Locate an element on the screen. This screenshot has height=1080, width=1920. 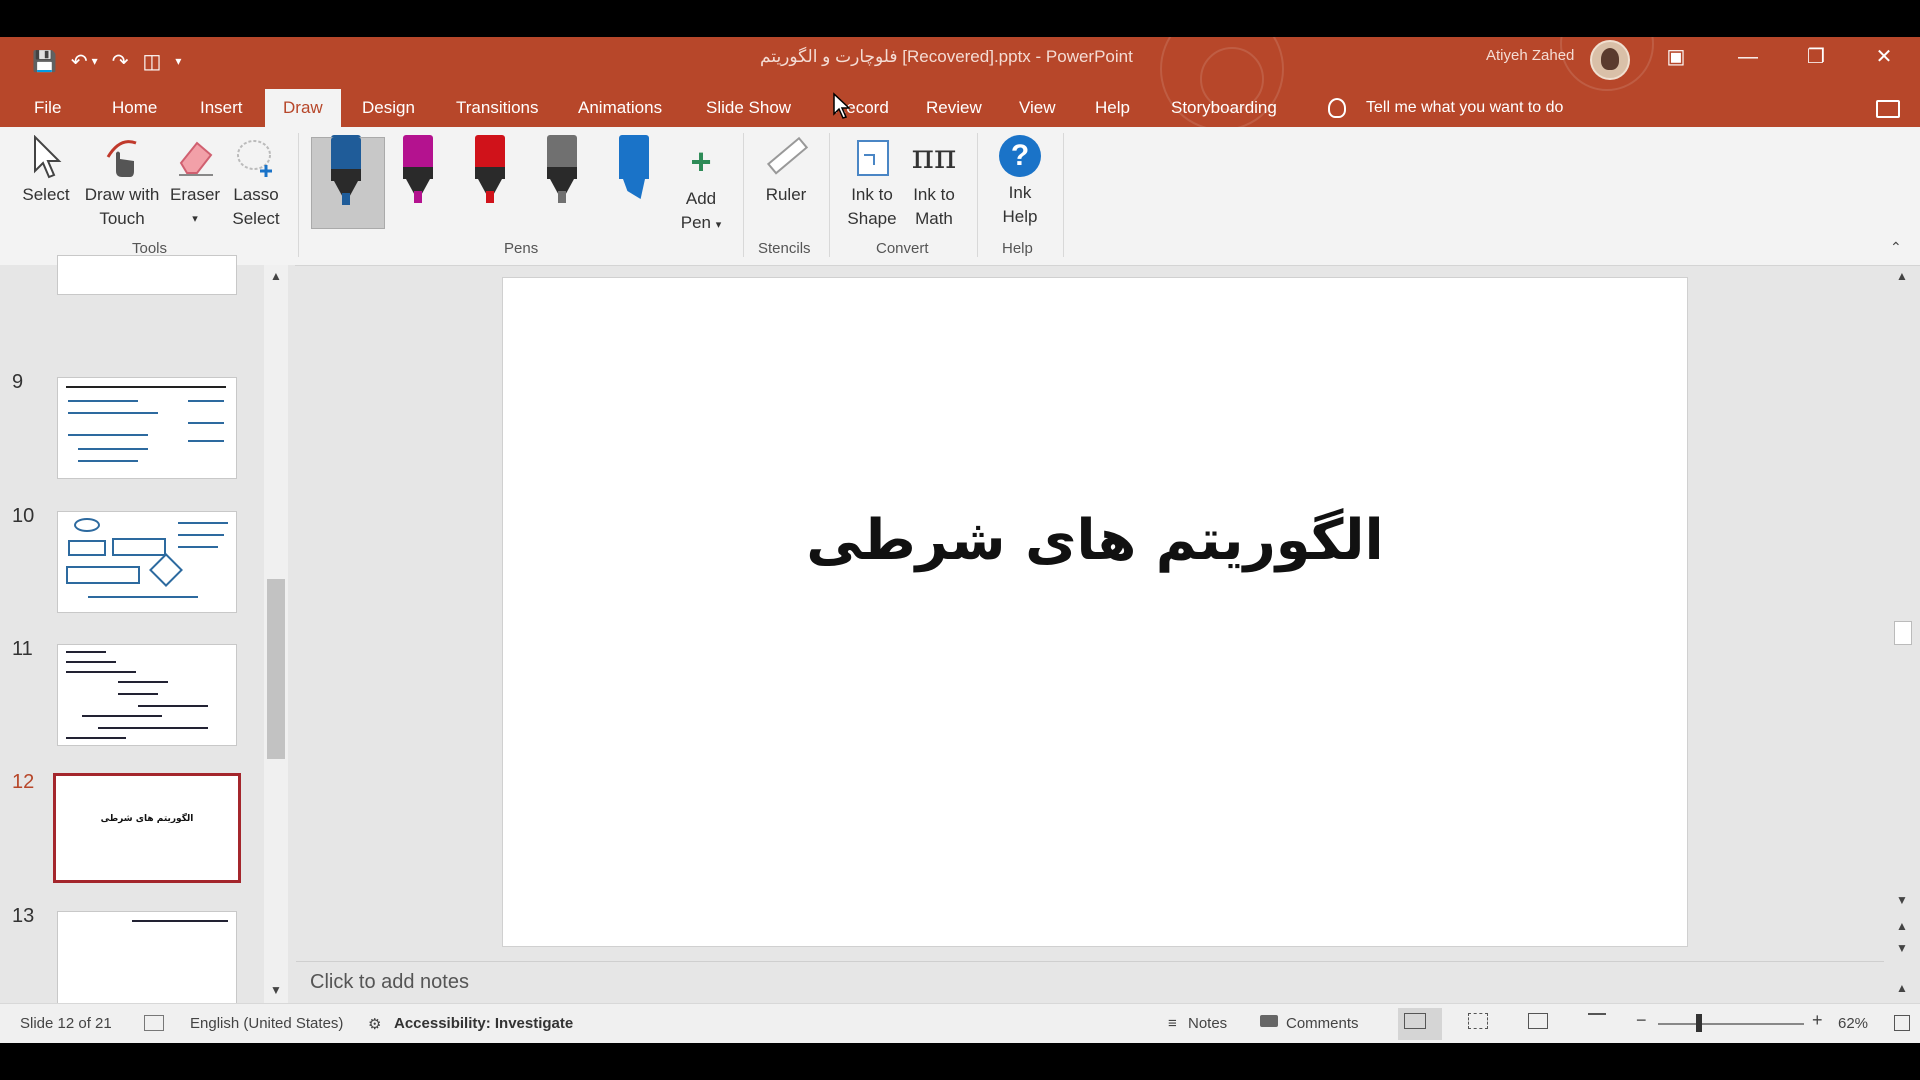
tab-storyboarding: Storyboarding is located at coordinates (1224, 108).